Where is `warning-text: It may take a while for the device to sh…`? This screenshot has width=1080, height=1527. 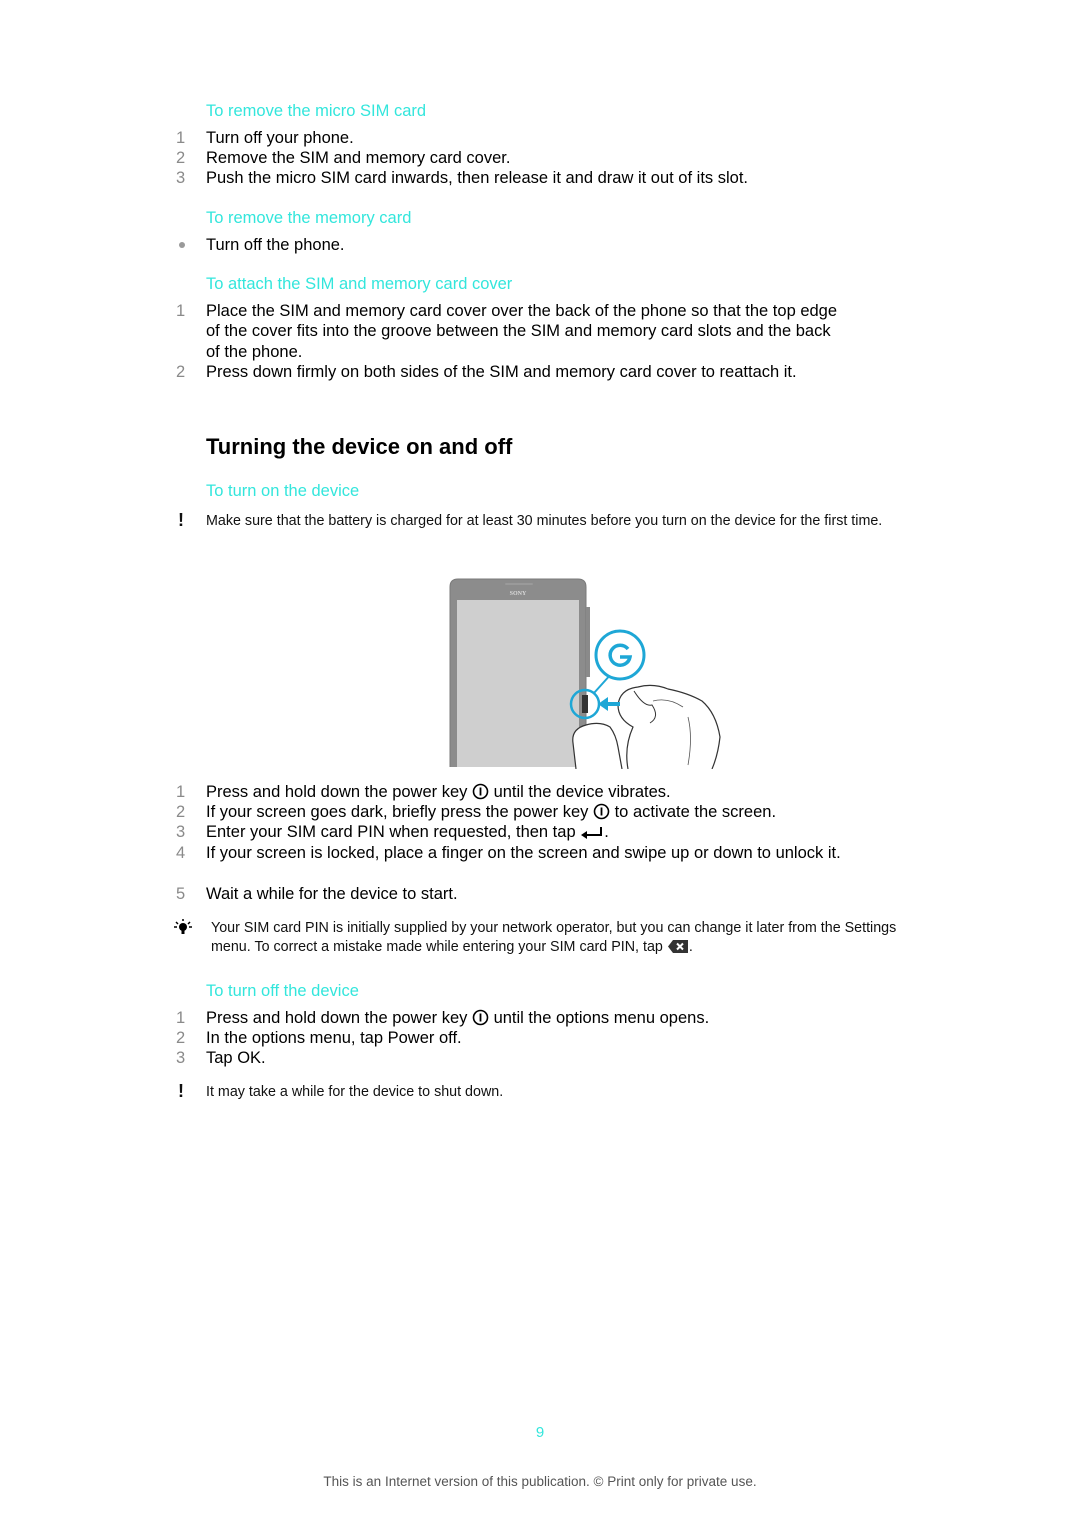
warning-text: It may take a while for the device to sh… is located at coordinates (355, 1092).